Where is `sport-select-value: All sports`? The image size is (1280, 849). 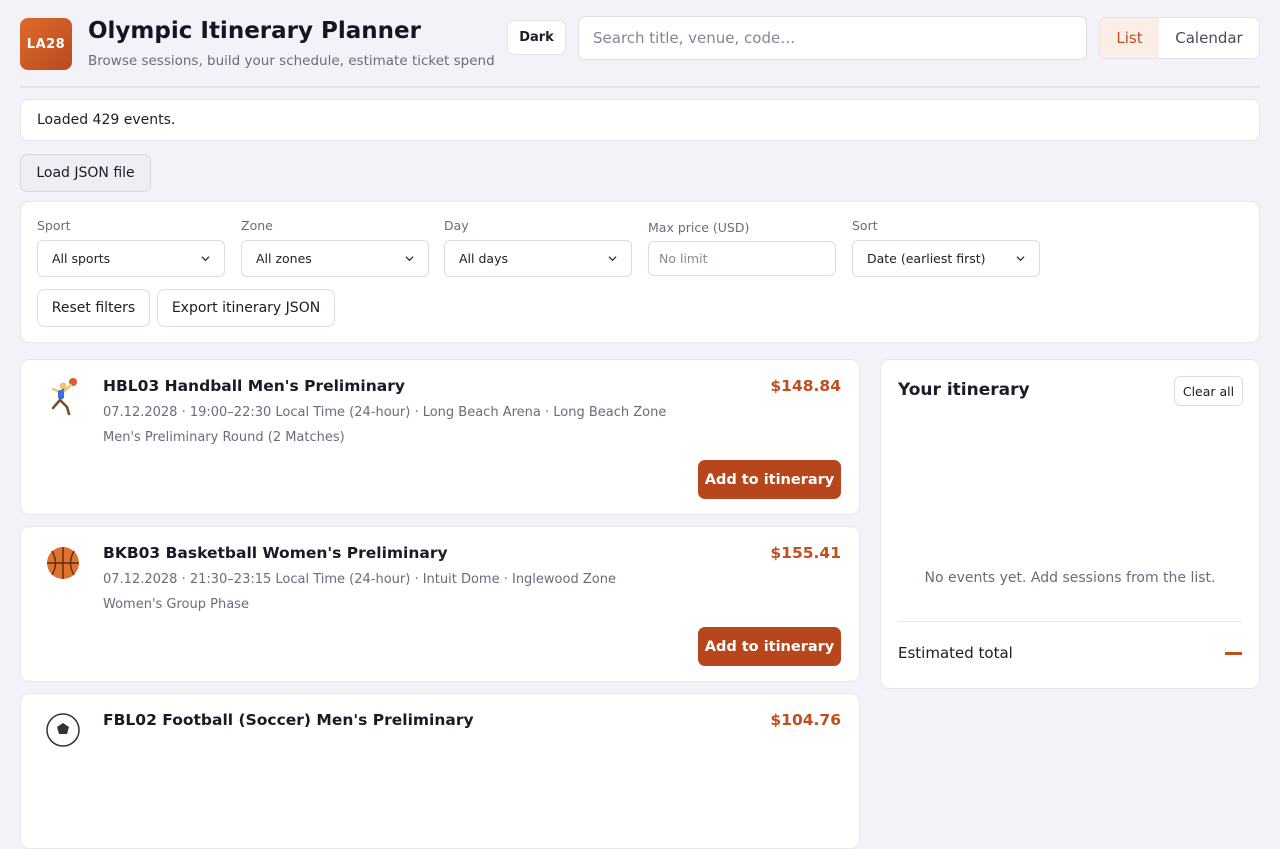 sport-select-value: All sports is located at coordinates (81, 258).